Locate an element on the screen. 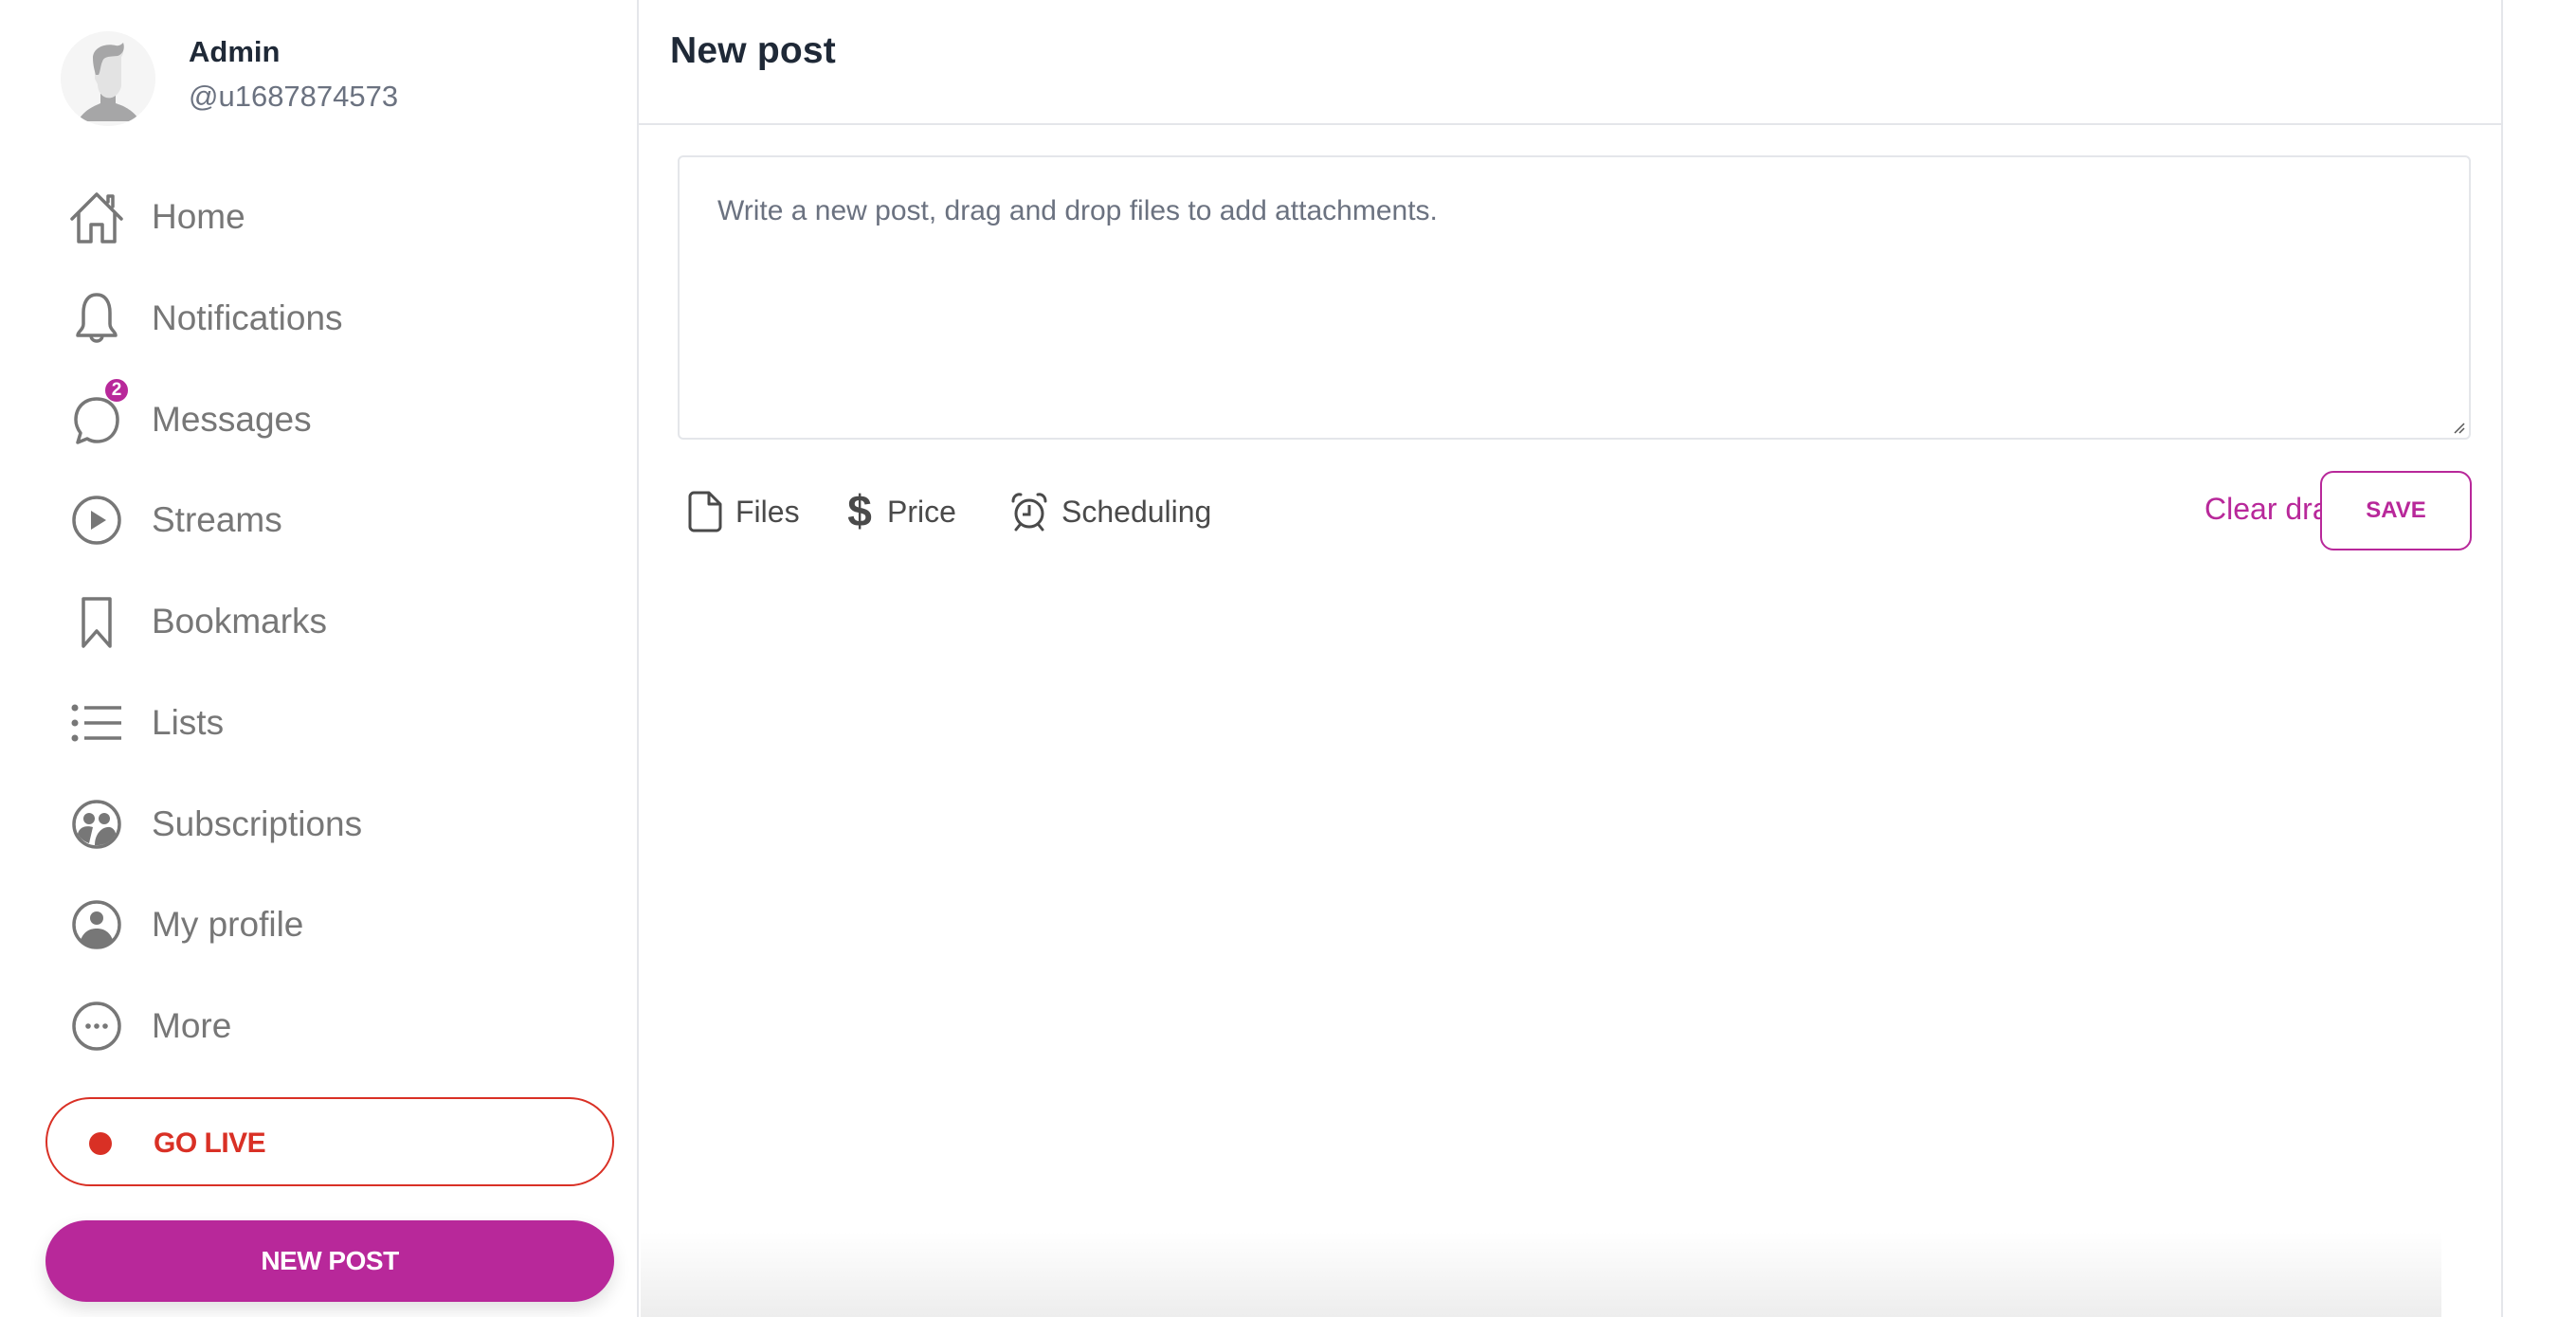 This screenshot has width=2576, height=1317. sidebar-item-label: More is located at coordinates (192, 1025).